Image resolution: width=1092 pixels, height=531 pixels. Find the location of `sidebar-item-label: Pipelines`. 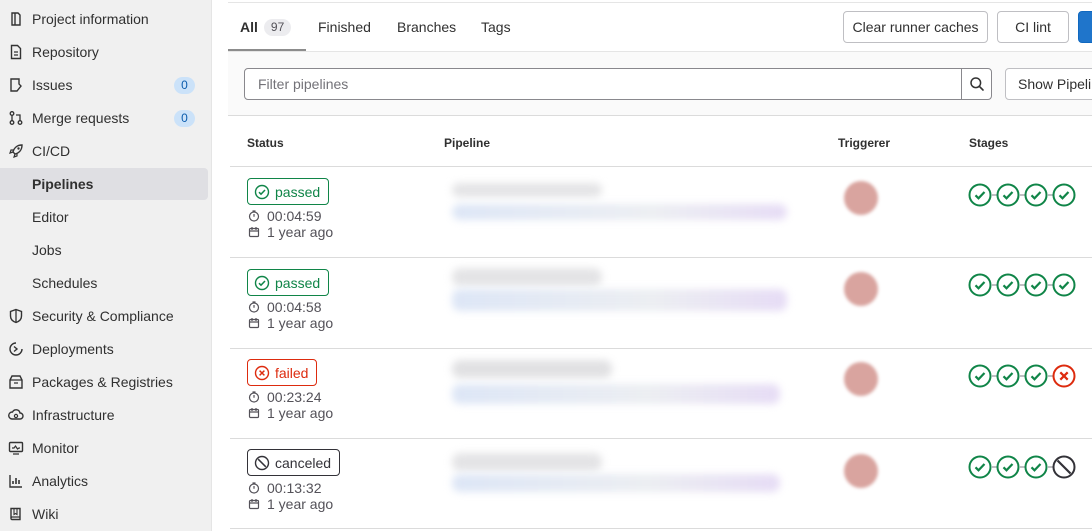

sidebar-item-label: Pipelines is located at coordinates (63, 184).